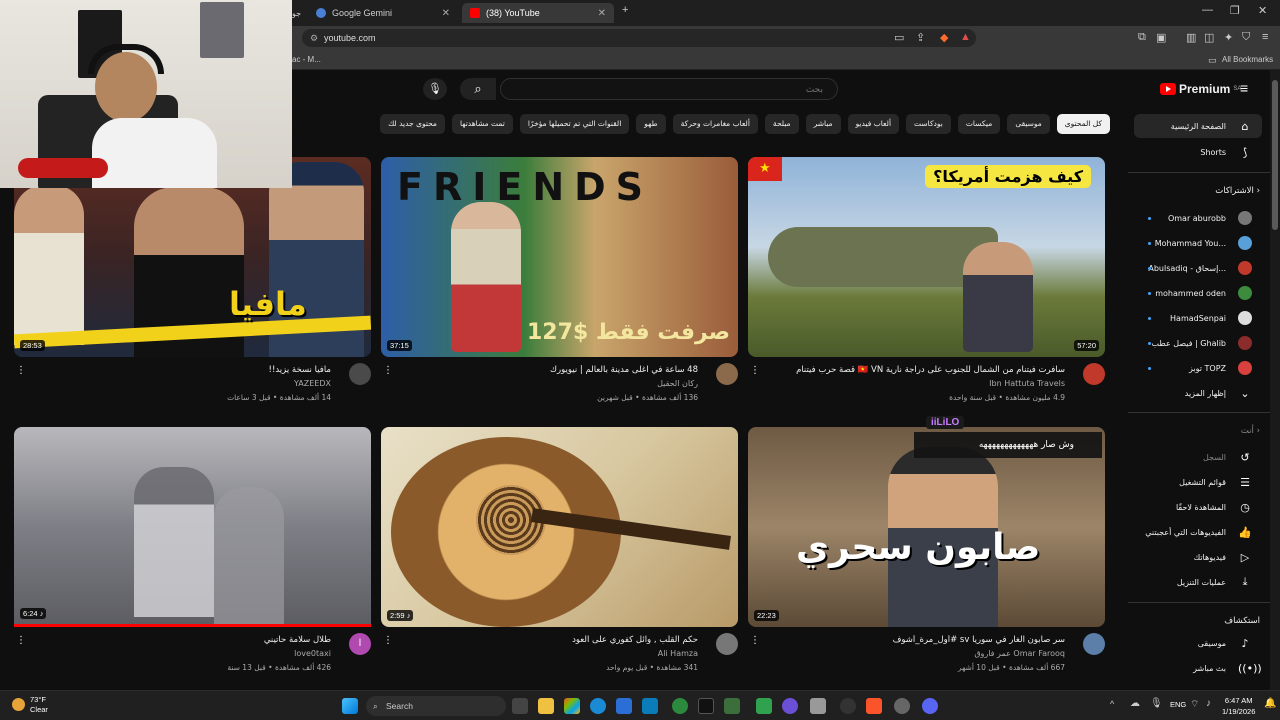  Describe the element at coordinates (1198, 318) in the screenshot. I see `sidebar-item-subscription: HamadSenpai` at that location.